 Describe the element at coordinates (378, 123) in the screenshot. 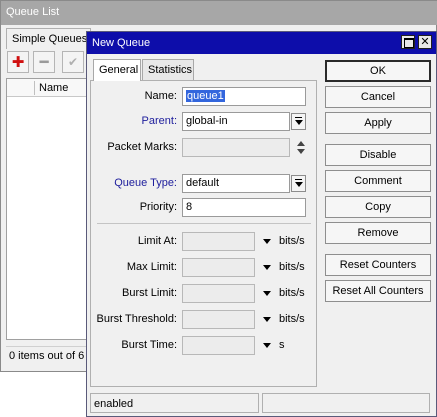

I see `apply-button: Apply` at that location.